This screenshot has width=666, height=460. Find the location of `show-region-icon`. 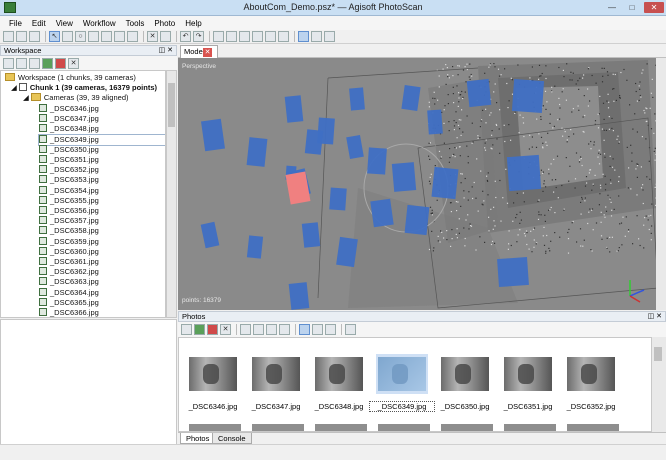

show-region-icon is located at coordinates (316, 36).